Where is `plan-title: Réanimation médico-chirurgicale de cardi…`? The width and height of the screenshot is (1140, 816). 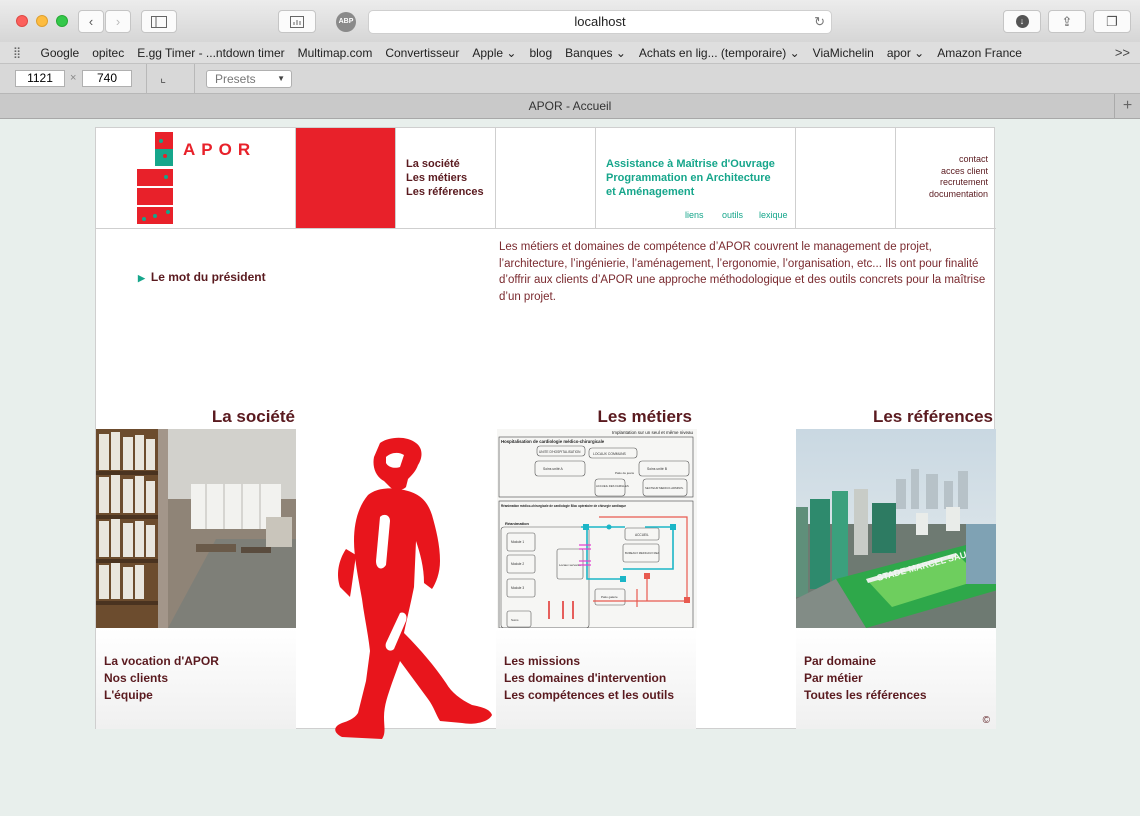
plan-title: Réanimation médico-chirurgicale de cardi… is located at coordinates (564, 505).